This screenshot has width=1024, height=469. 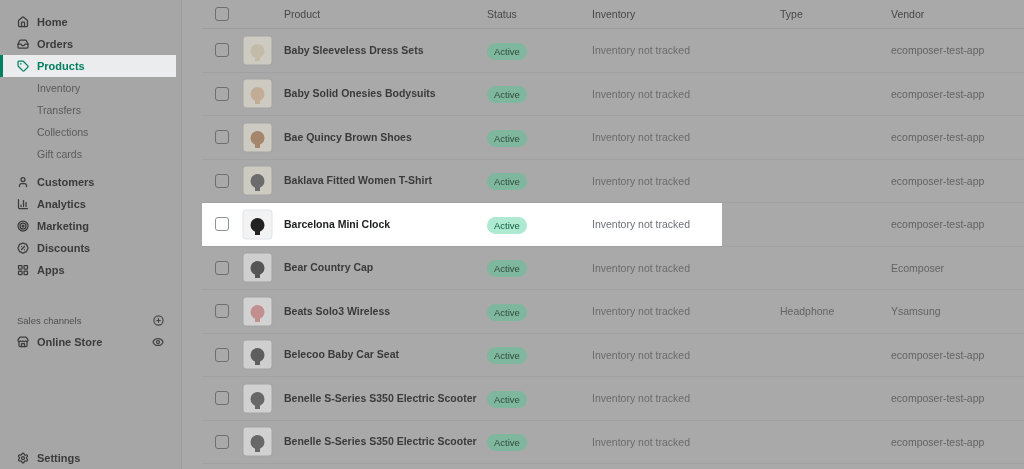 I want to click on nav-item: Discounts, so click(x=88, y=248).